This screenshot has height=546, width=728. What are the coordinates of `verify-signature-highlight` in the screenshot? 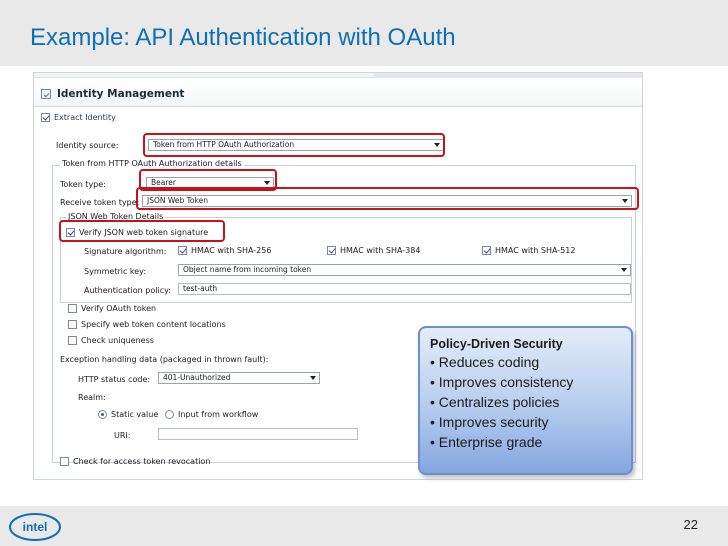 It's located at (142, 231).